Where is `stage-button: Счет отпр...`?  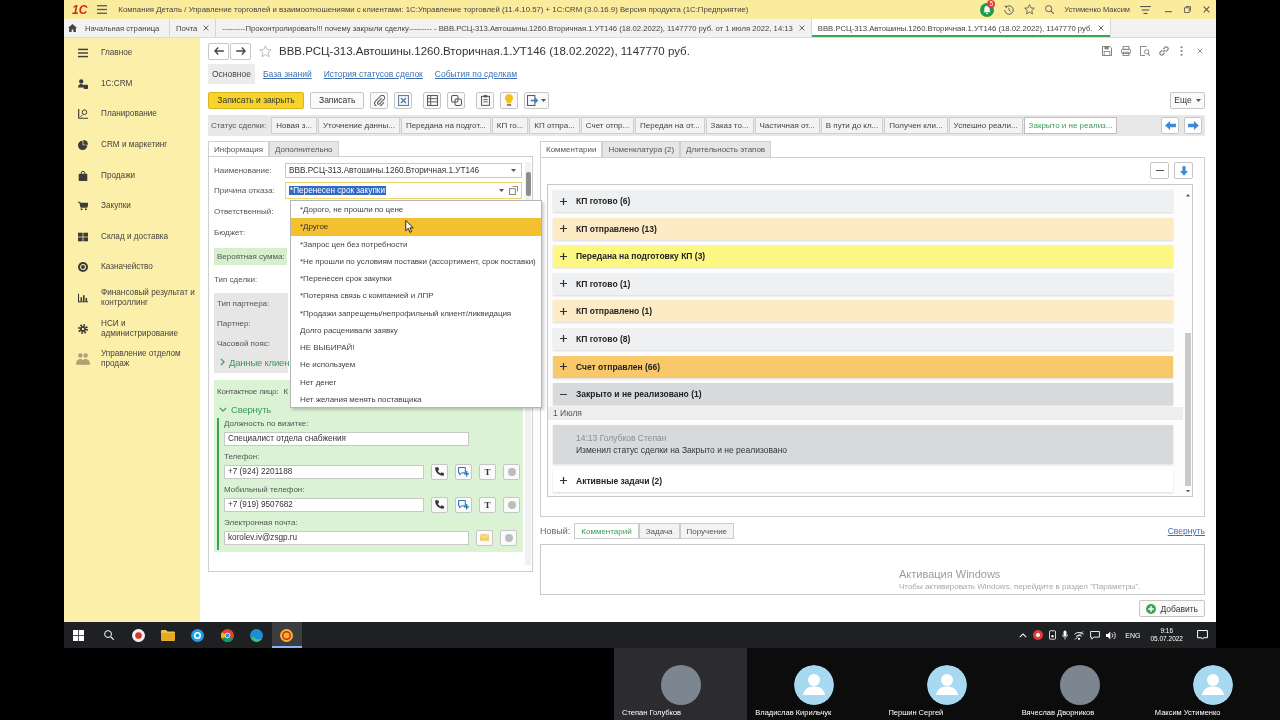
stage-button: Счет отпр... is located at coordinates (607, 125).